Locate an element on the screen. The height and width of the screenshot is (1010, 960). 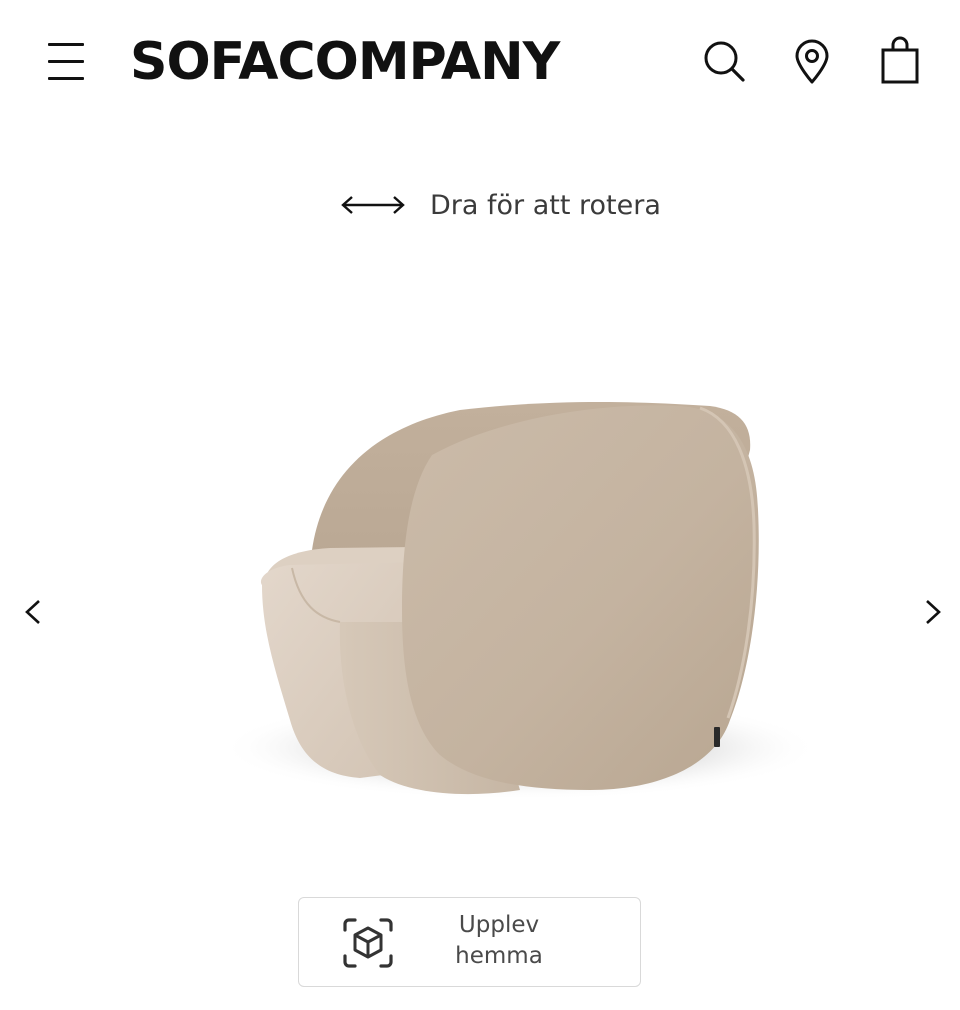
search-icon is located at coordinates (724, 61).